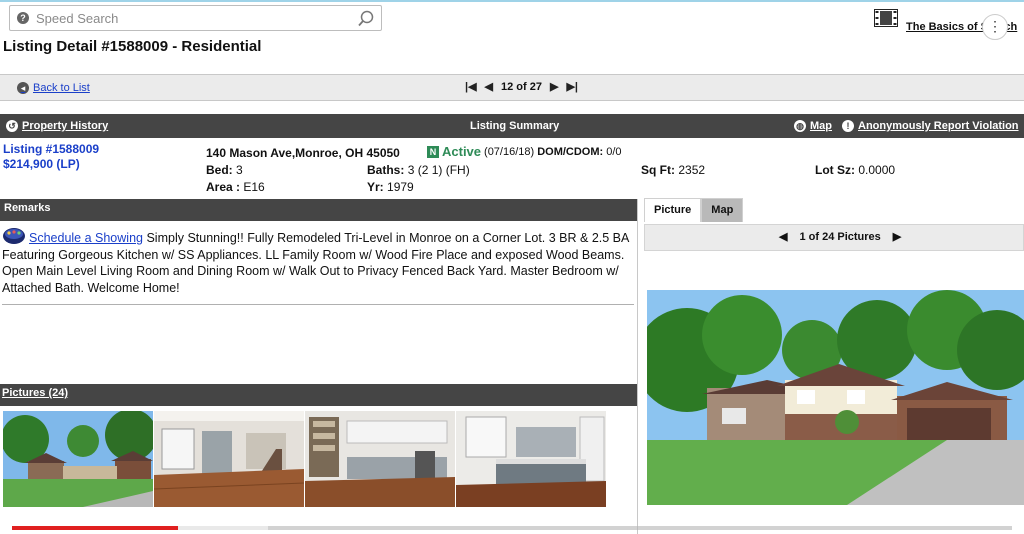  I want to click on photo-panel-tabs: Picture Map, so click(694, 210).